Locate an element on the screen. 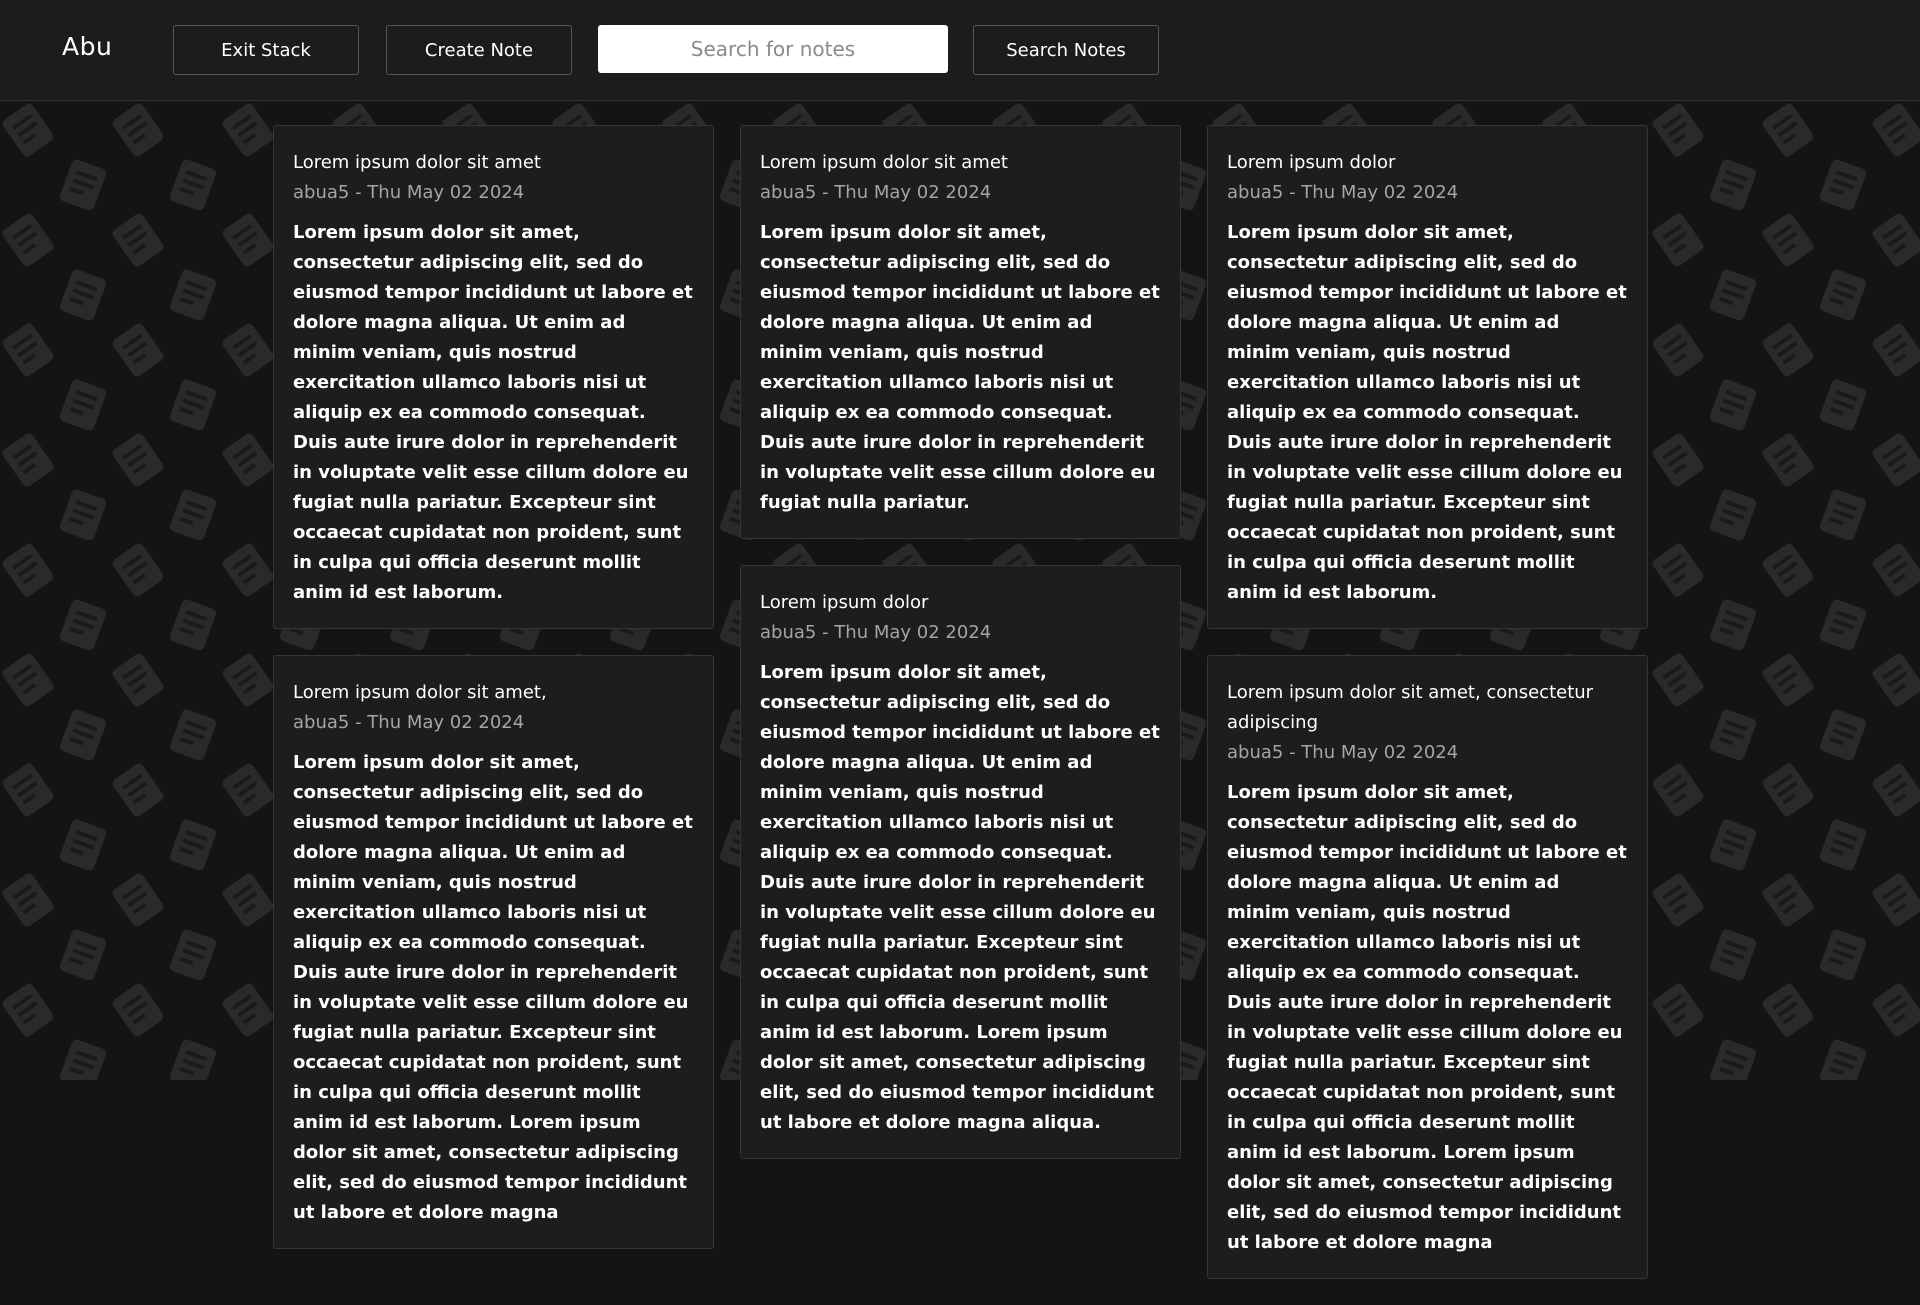 Image resolution: width=1920 pixels, height=1305 pixels. note-title: Lorem ipsum dolor sit amet, is located at coordinates (420, 692).